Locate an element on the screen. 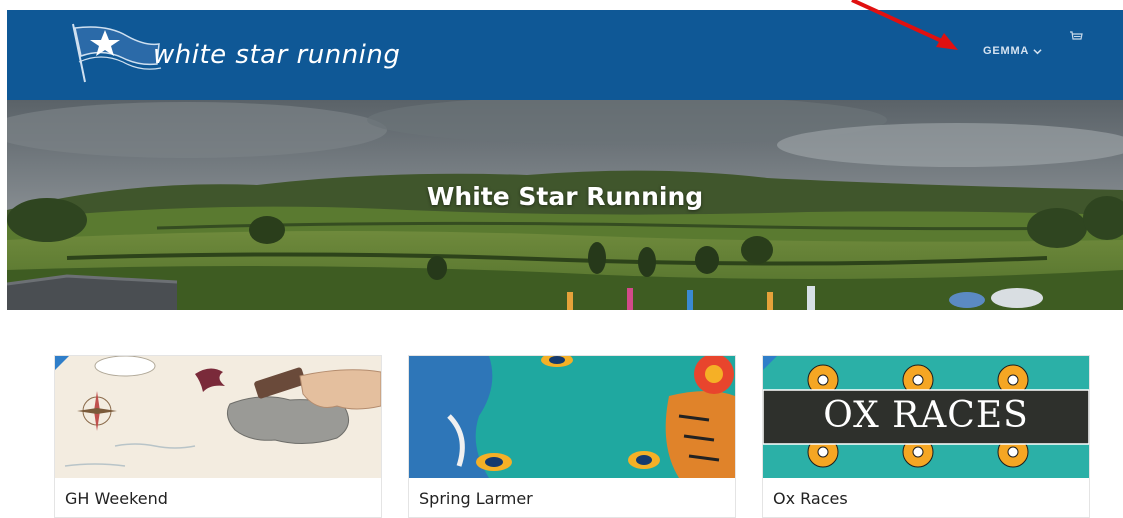  event-card-gh-weekend: GH Weekend is located at coordinates (218, 436).